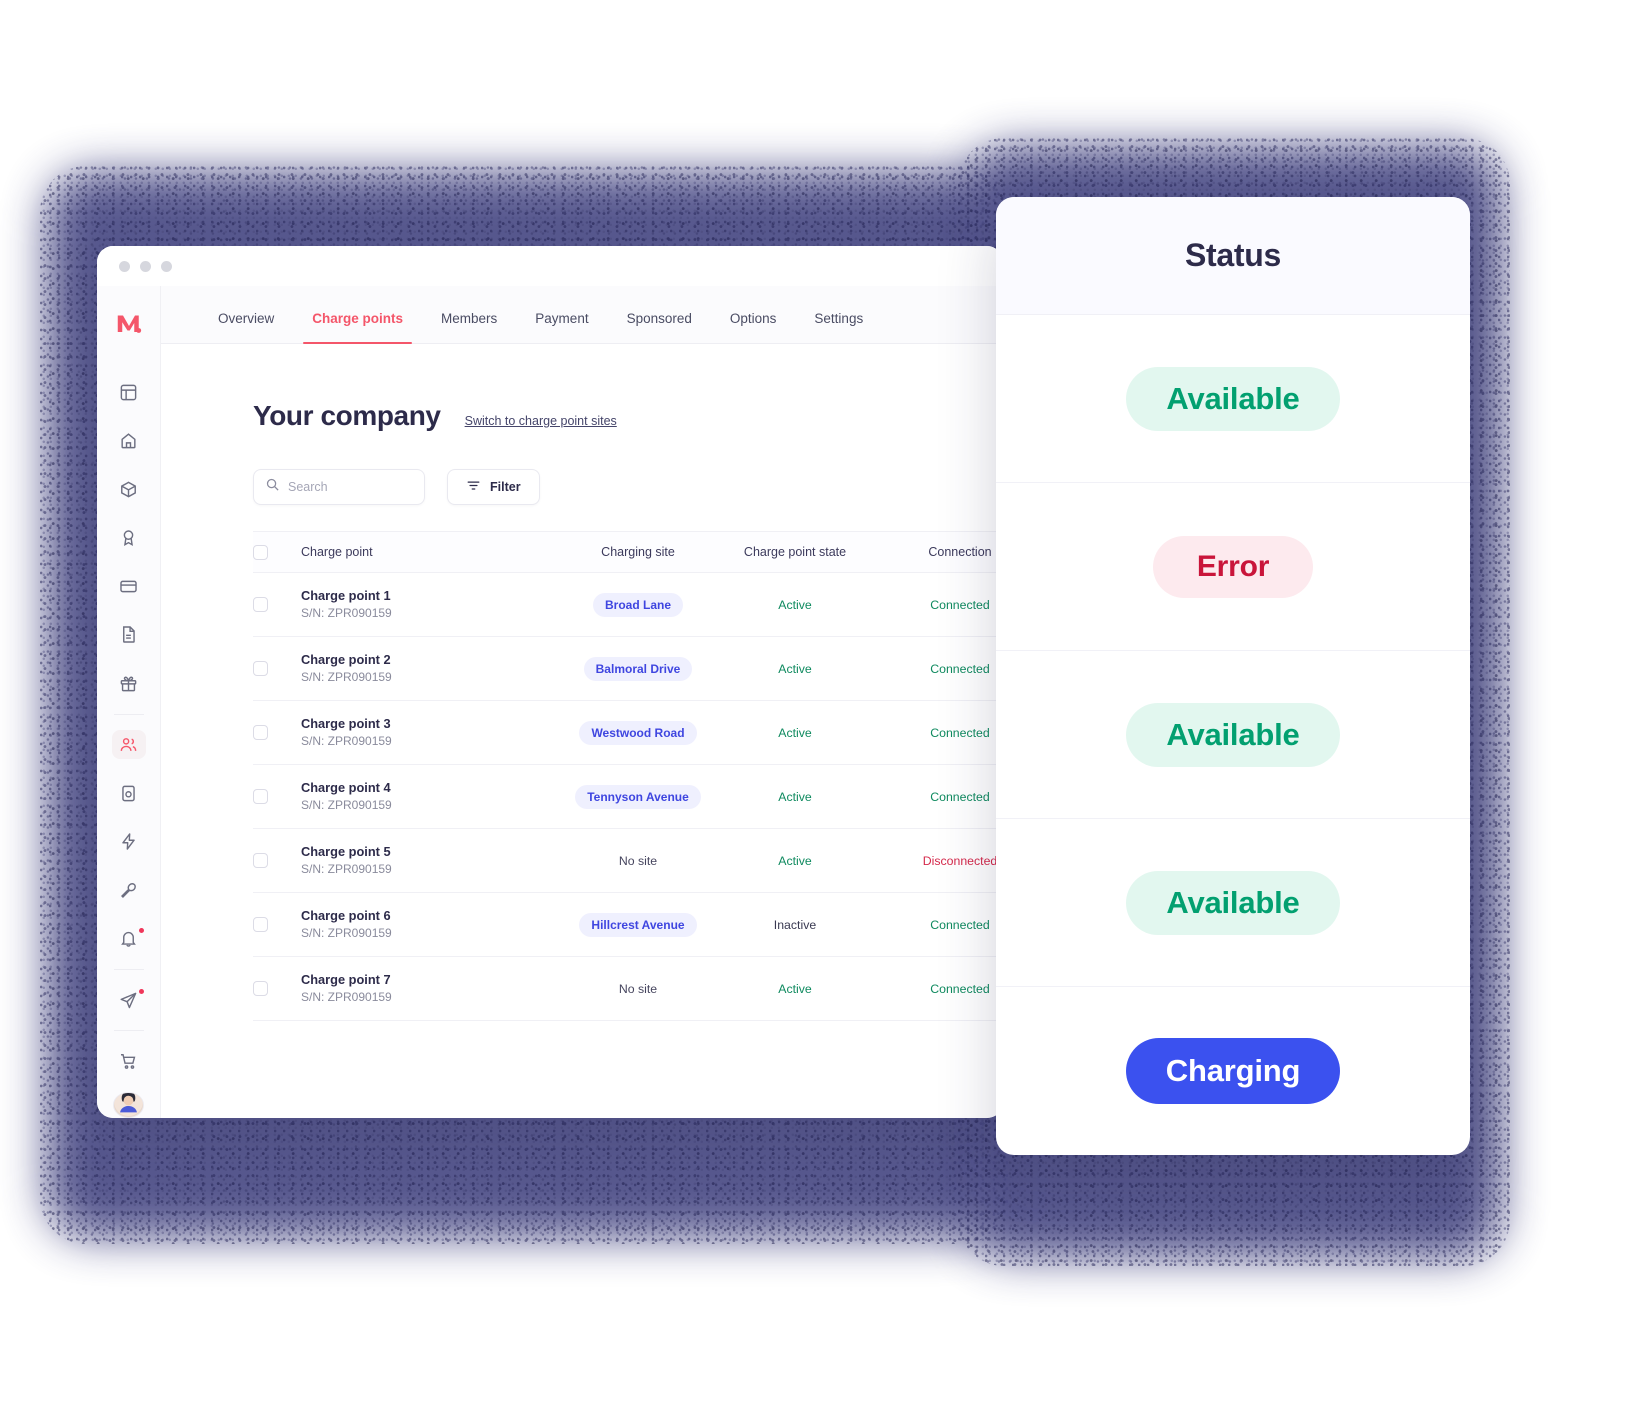 The height and width of the screenshot is (1411, 1644). Describe the element at coordinates (129, 586) in the screenshot. I see `sidebar-item-billing` at that location.